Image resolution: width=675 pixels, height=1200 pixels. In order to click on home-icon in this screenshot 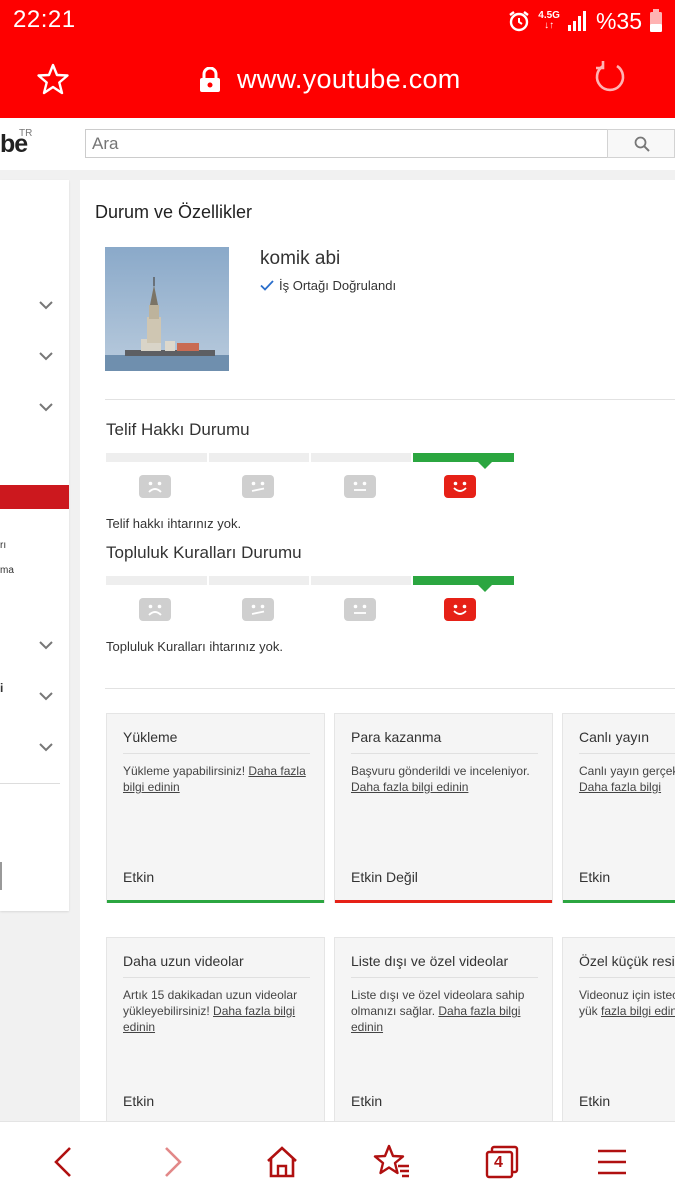, I will do `click(282, 1162)`.